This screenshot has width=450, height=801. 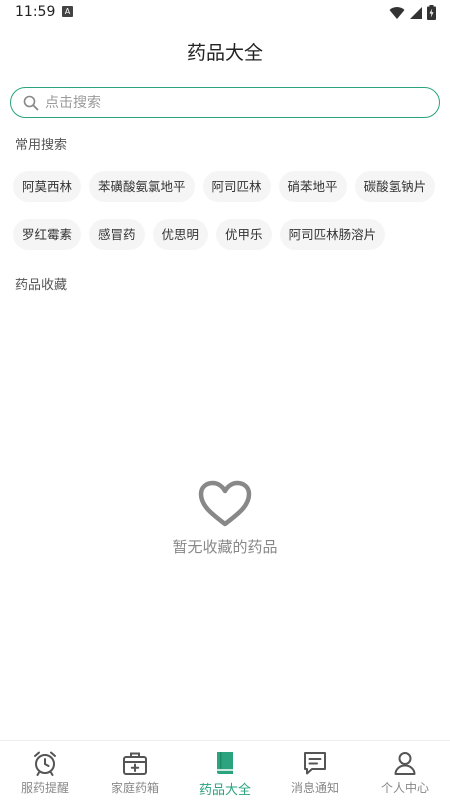 What do you see at coordinates (315, 763) in the screenshot?
I see `message-icon` at bounding box center [315, 763].